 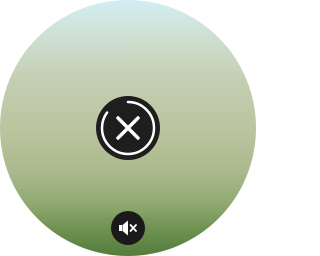 I want to click on volume-muted-icon, so click(x=128, y=228).